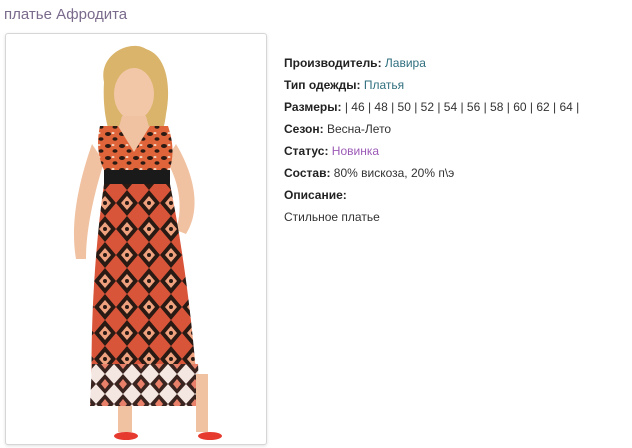  I want to click on manufacturer-link: Лавира, so click(405, 63).